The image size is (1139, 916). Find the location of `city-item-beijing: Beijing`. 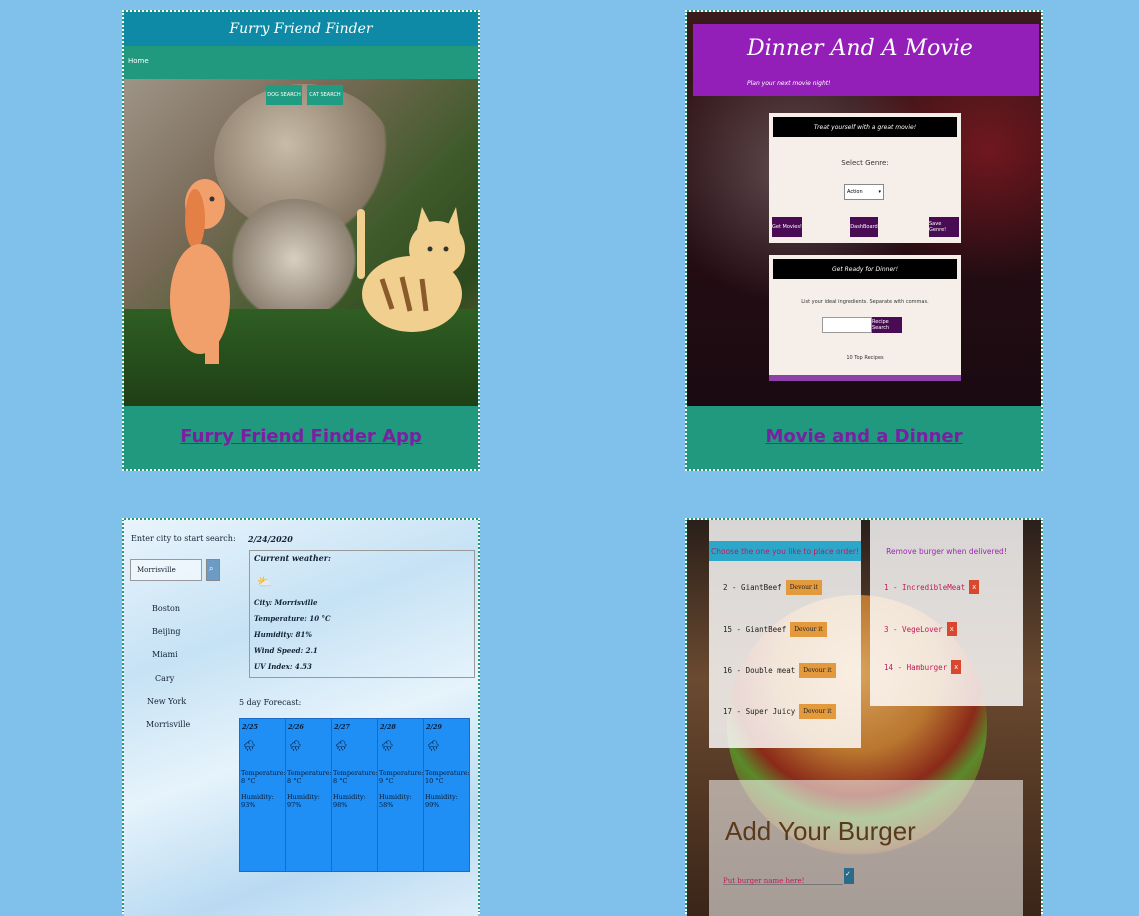

city-item-beijing: Beijing is located at coordinates (166, 631).